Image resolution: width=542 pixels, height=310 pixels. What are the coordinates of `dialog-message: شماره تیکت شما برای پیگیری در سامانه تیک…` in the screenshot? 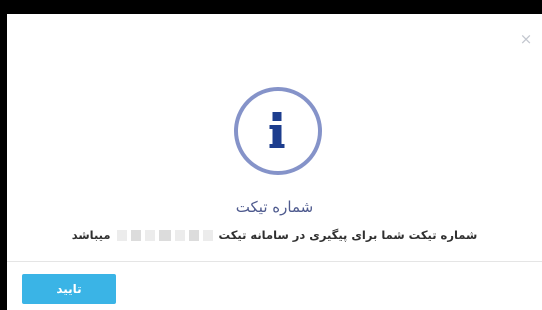 It's located at (274, 235).